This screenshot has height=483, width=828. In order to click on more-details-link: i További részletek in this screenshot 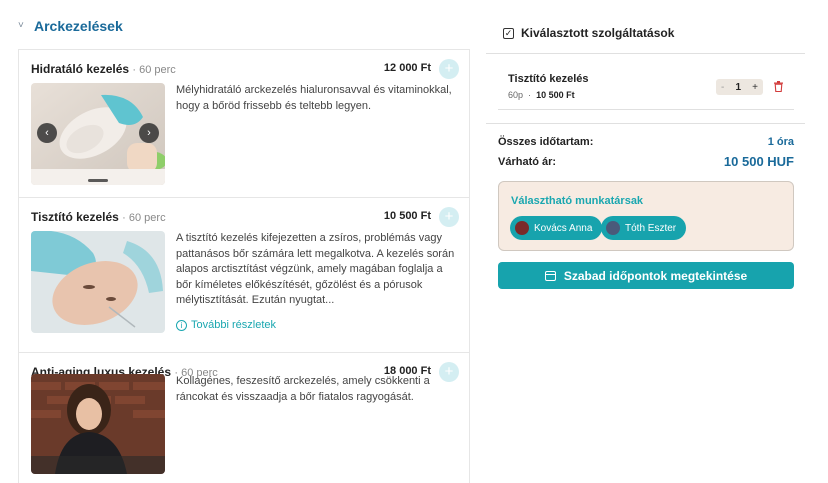, I will do `click(226, 325)`.